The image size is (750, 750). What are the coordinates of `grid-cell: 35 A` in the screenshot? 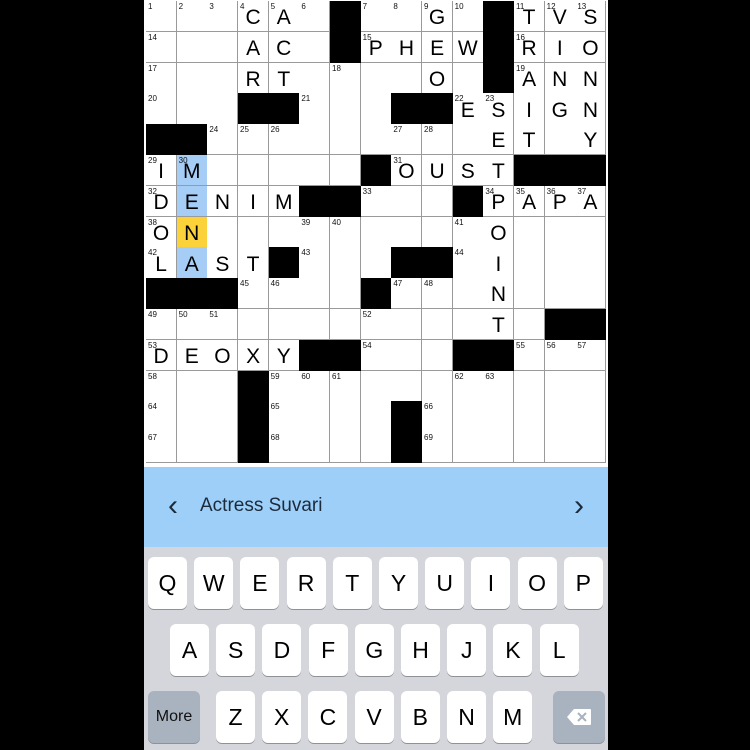 It's located at (530, 201).